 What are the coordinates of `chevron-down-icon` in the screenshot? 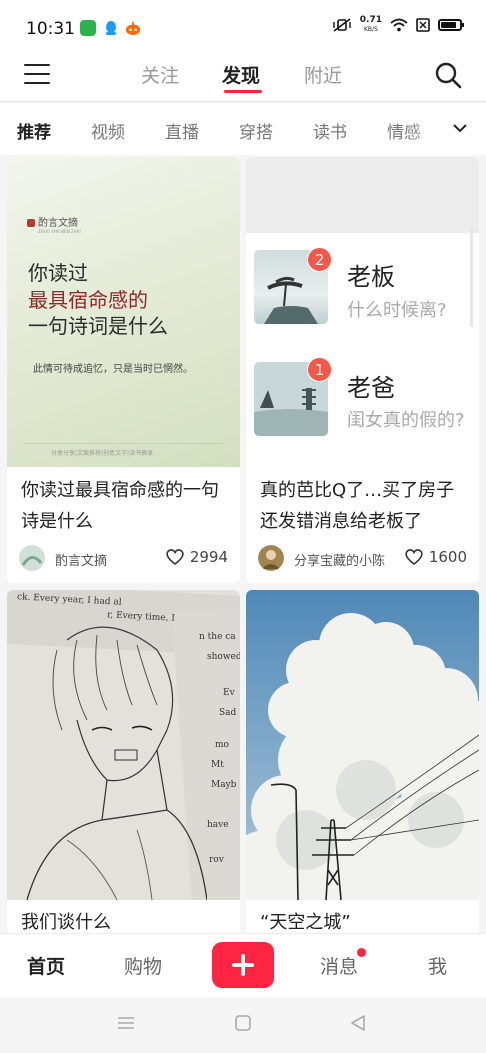 It's located at (460, 128).